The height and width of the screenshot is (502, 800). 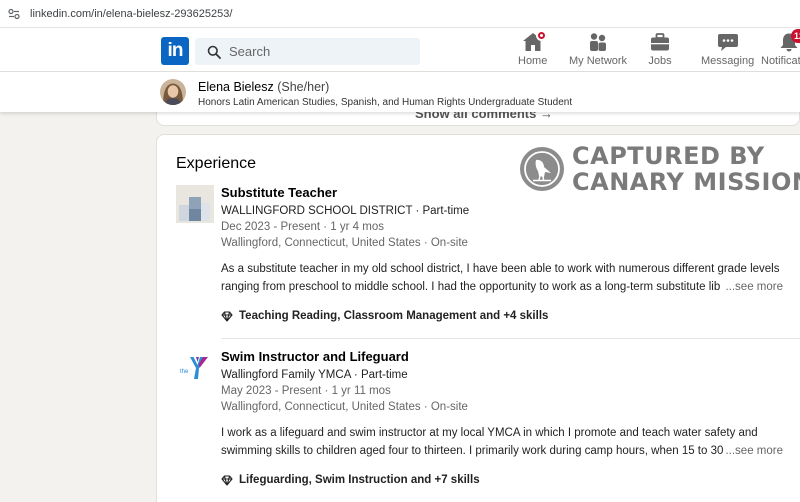 I want to click on nav-item-home: Home, so click(x=533, y=51).